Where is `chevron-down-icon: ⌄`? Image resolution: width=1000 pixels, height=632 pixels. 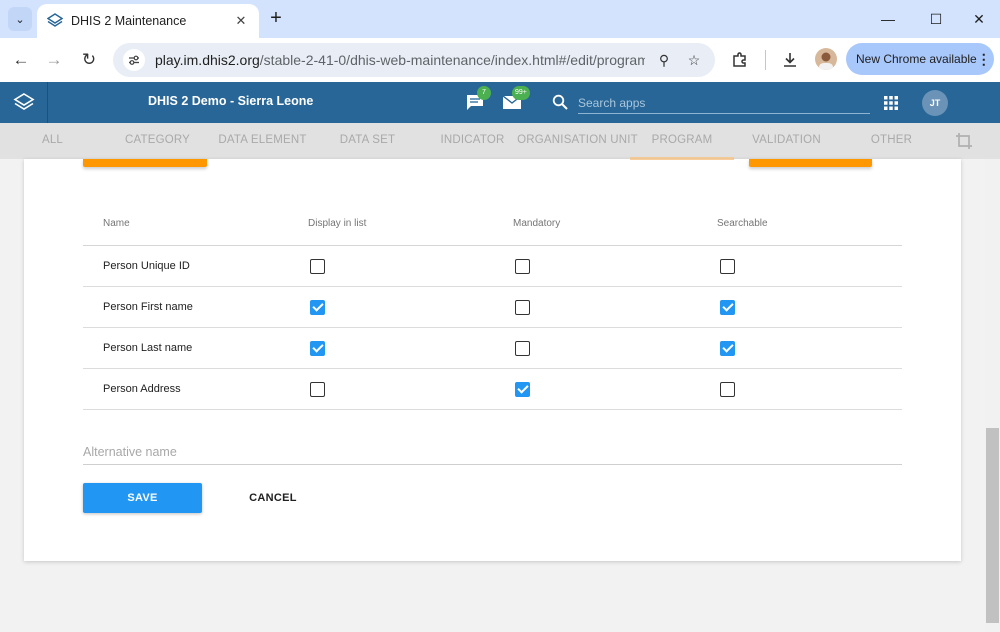
chevron-down-icon: ⌄ is located at coordinates (20, 19).